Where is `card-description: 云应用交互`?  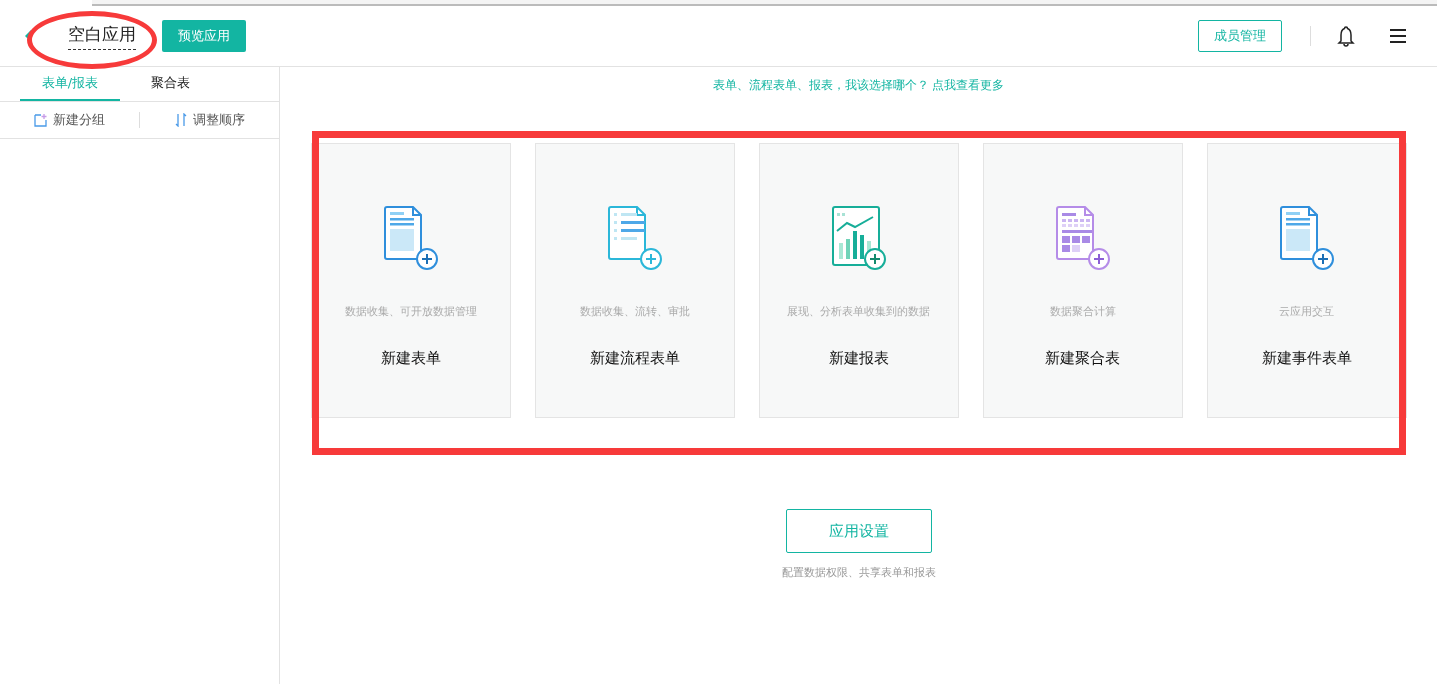
card-description: 云应用交互 is located at coordinates (1306, 311).